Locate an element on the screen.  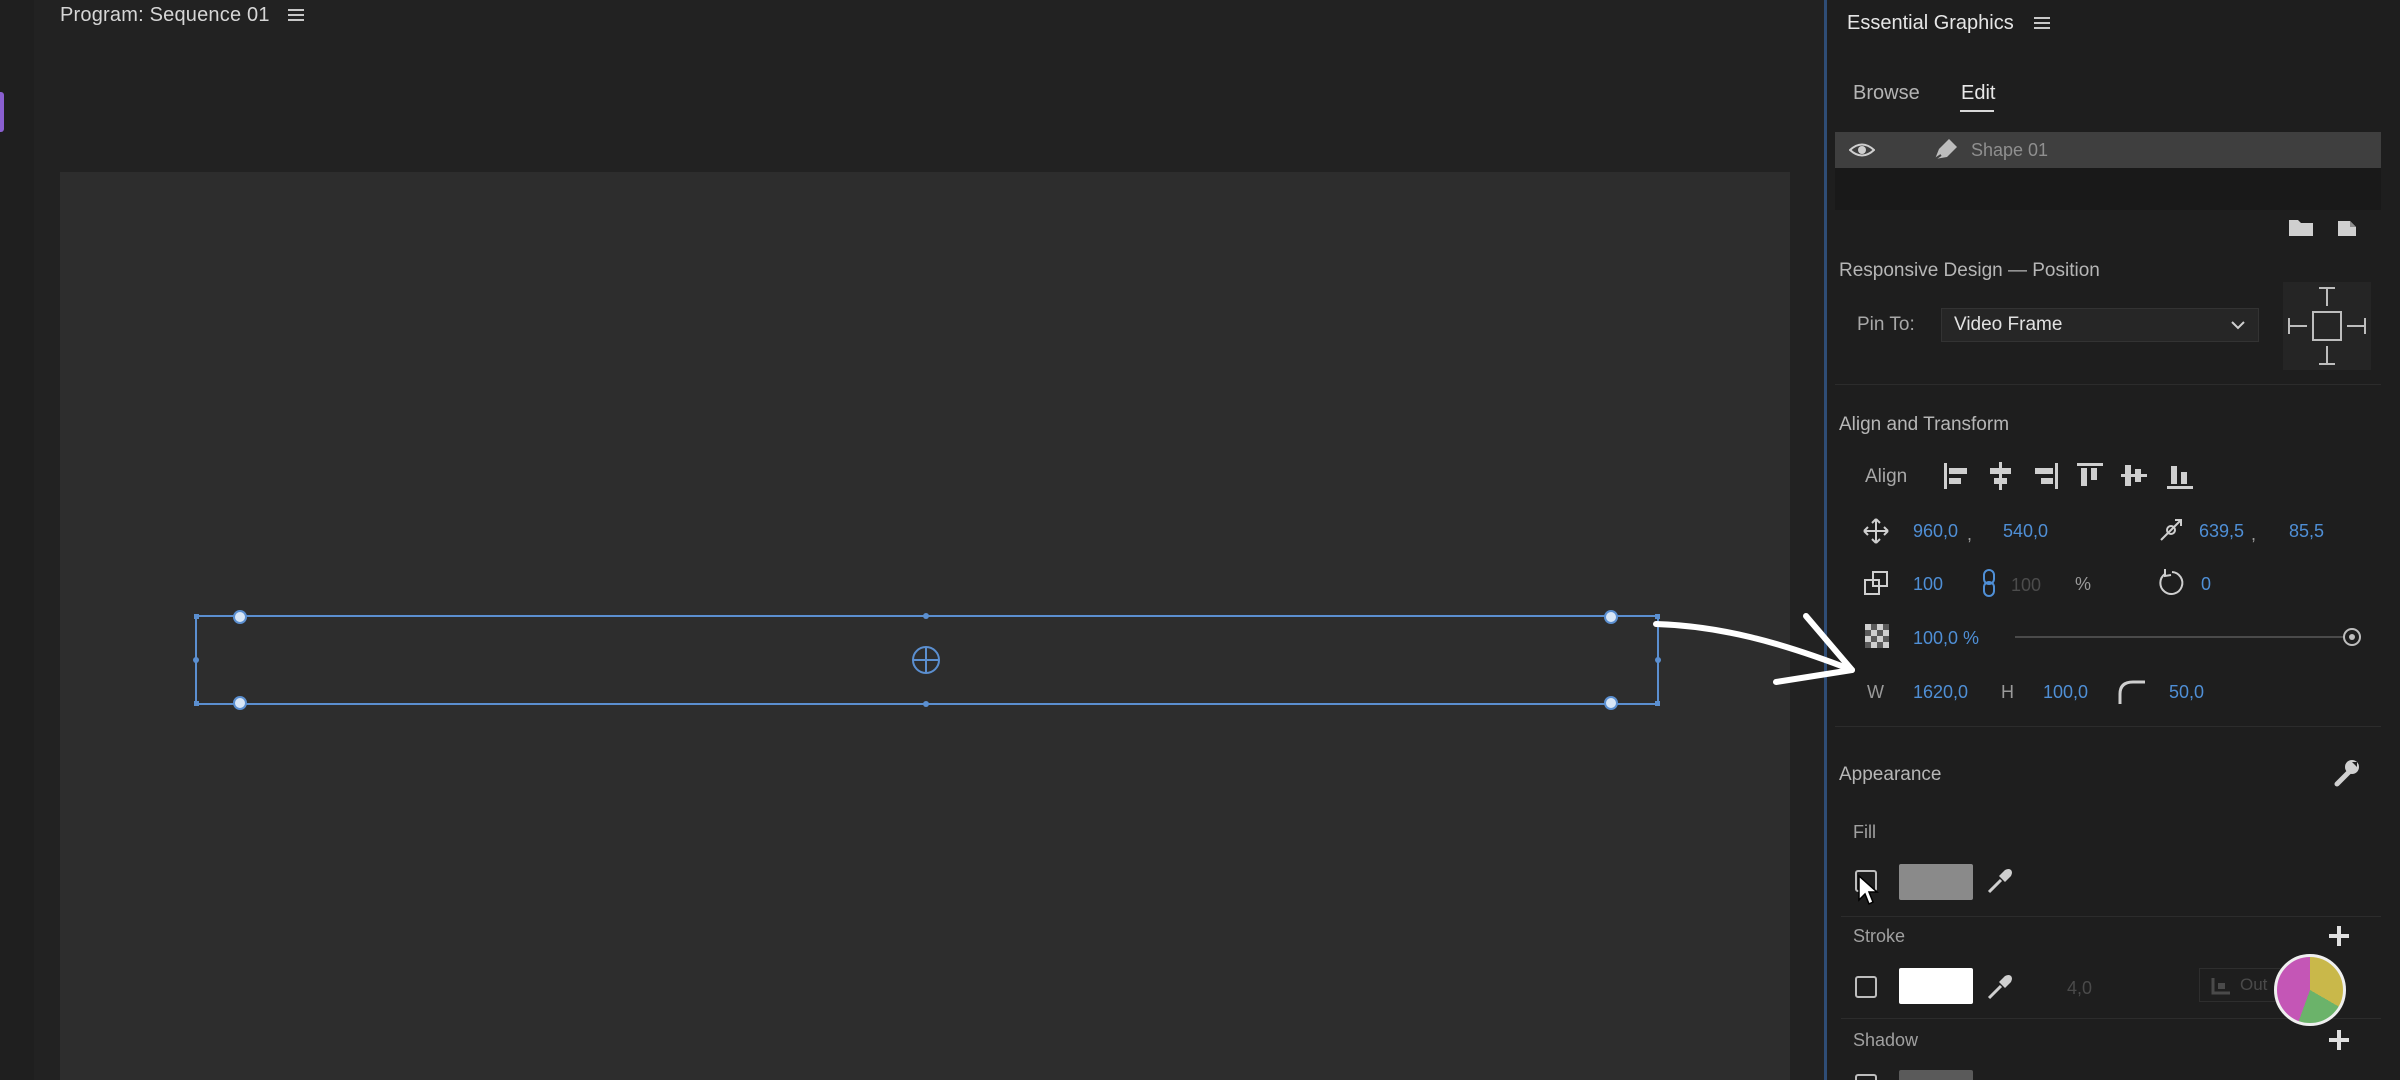
height-label: H is located at coordinates (2007, 692).